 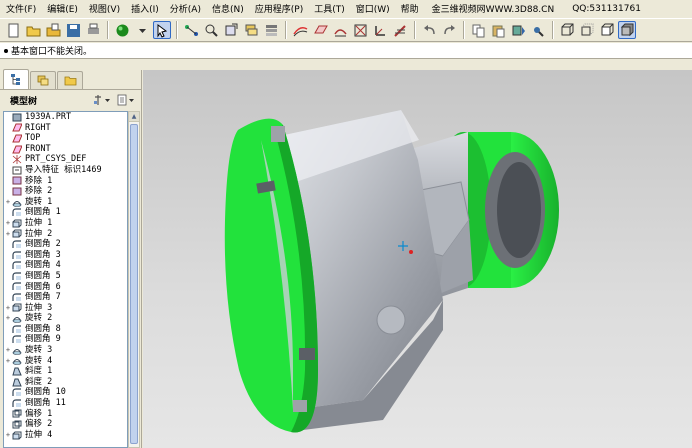 I want to click on tree-item: 倒圆角 4, so click(x=65, y=265).